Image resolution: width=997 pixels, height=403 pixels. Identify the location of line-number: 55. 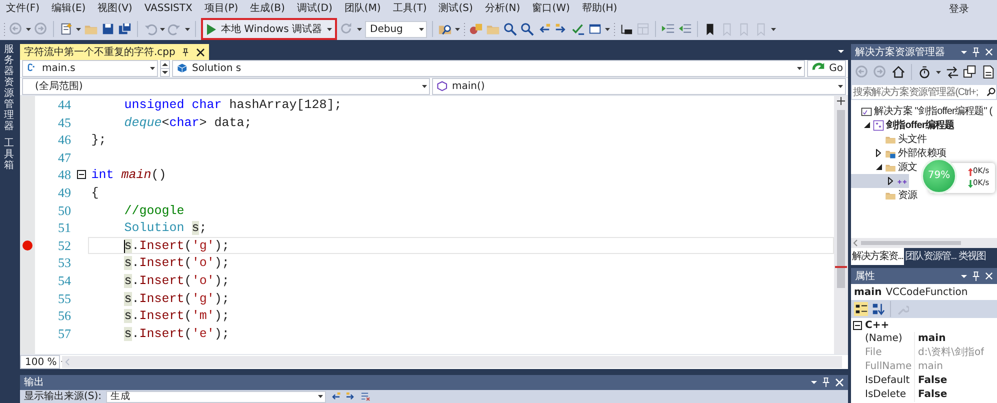
(64, 299).